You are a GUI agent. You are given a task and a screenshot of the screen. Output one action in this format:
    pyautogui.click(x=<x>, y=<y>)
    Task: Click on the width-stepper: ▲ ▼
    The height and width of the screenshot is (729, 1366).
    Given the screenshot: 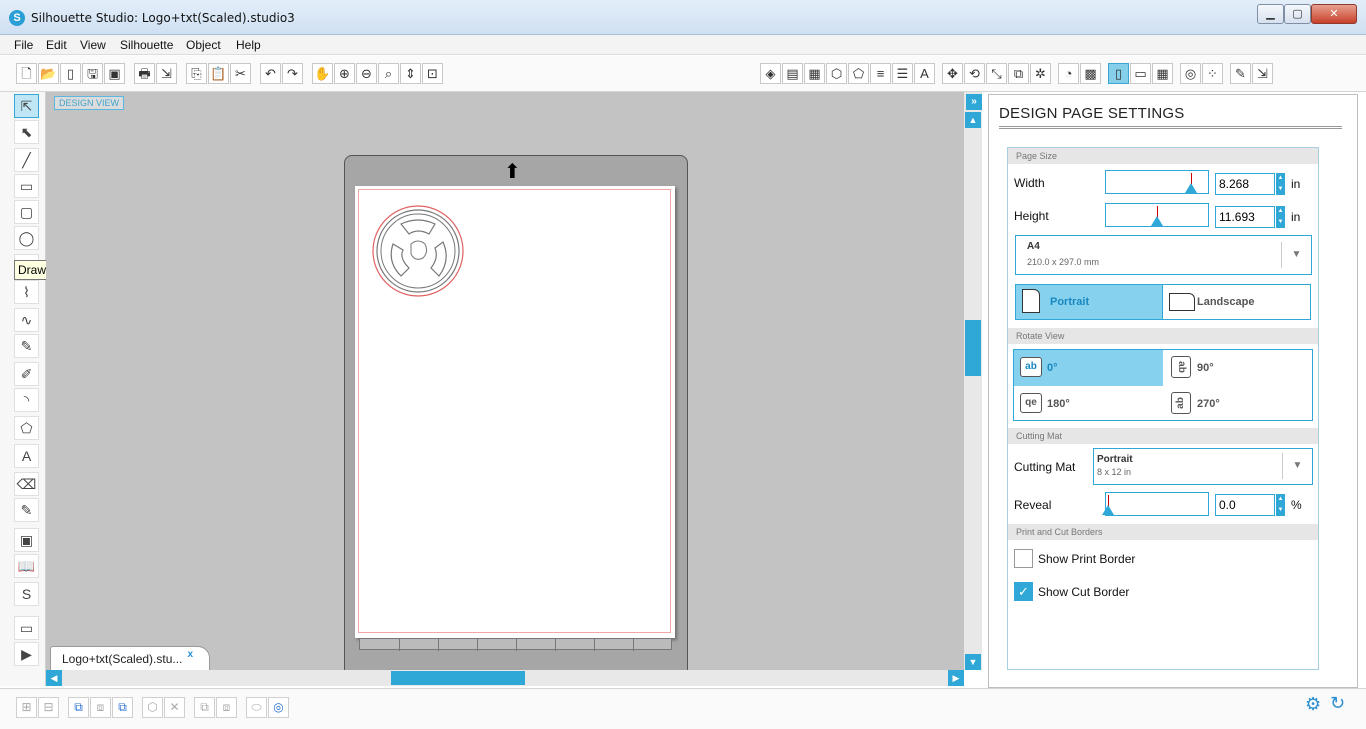 What is the action you would take?
    pyautogui.click(x=1280, y=184)
    